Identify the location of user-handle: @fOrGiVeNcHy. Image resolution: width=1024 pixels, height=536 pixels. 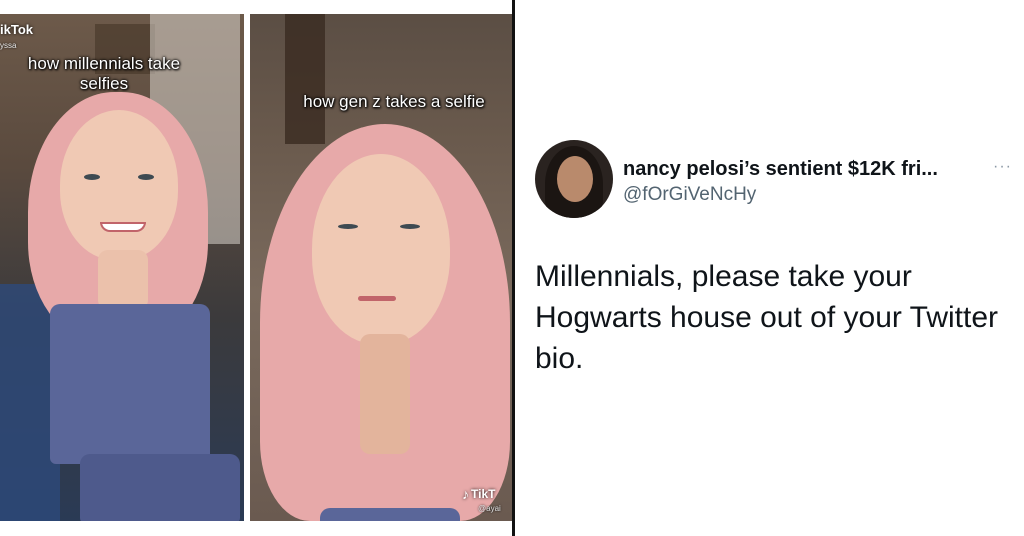
(689, 195).